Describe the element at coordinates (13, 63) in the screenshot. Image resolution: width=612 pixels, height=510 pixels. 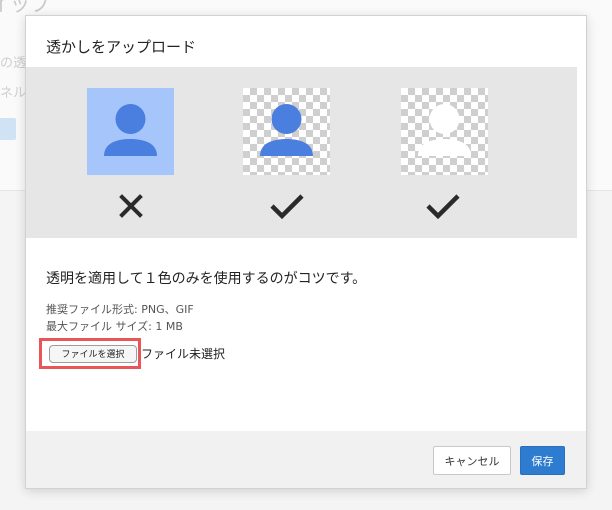
I see `background-text: の透` at that location.